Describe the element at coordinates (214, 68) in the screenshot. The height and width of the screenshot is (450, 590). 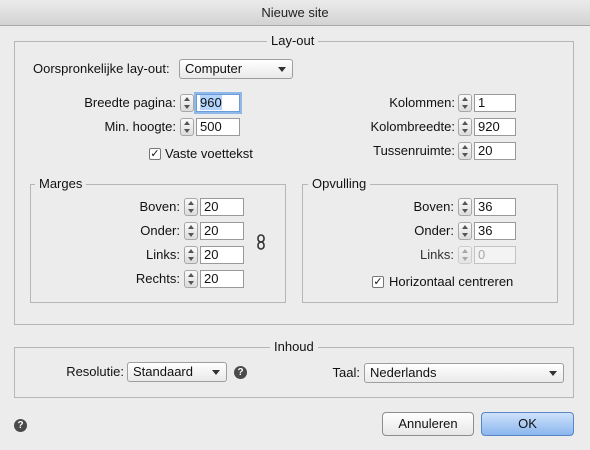
I see `original-layout-value: Computer` at that location.